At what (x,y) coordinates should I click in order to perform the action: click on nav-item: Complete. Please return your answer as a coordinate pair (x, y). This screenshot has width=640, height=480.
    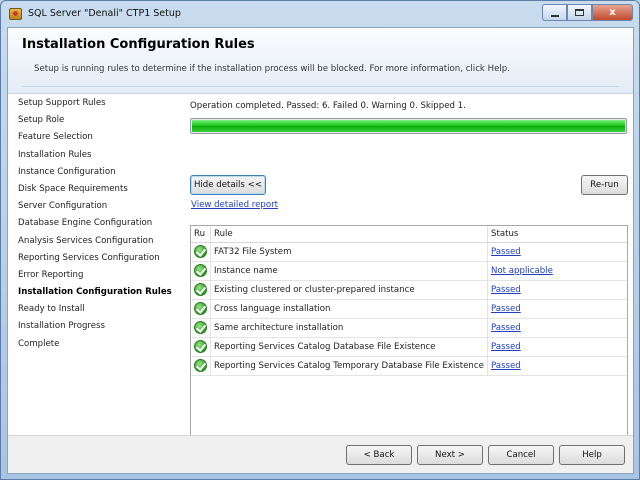
    Looking at the image, I should click on (94, 344).